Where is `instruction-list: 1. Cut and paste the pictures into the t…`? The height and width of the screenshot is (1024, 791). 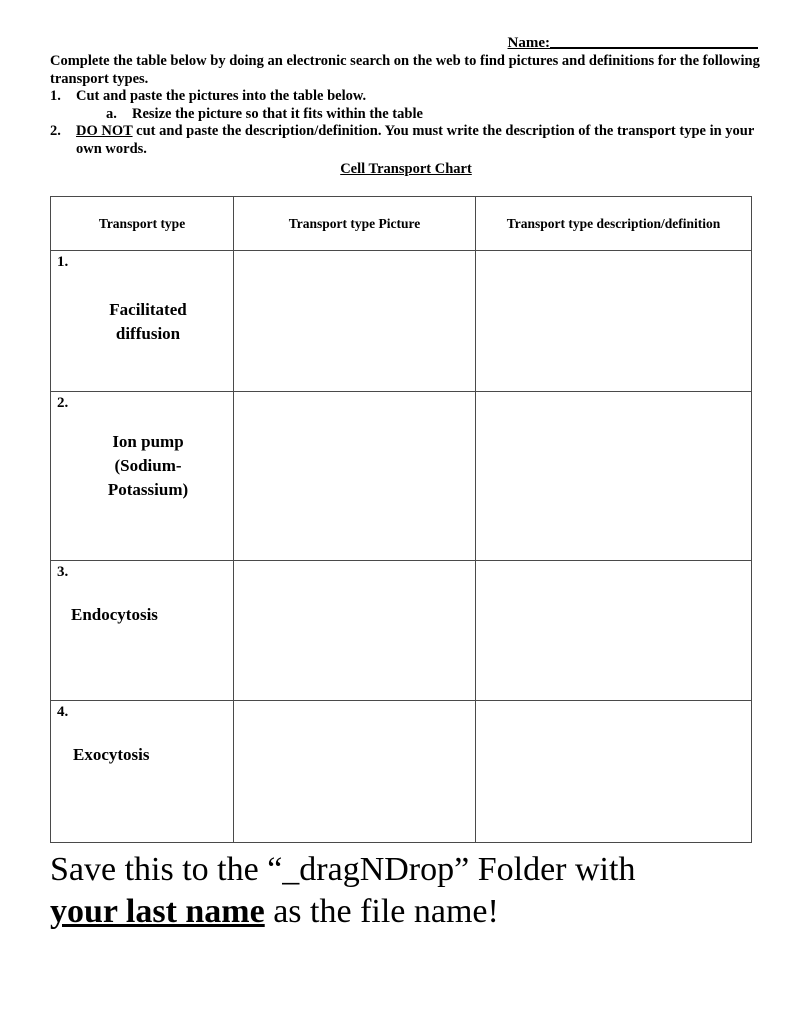 instruction-list: 1. Cut and paste the pictures into the t… is located at coordinates (406, 123).